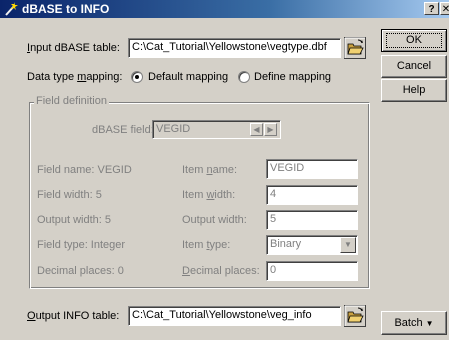 Image resolution: width=449 pixels, height=340 pixels. What do you see at coordinates (74, 220) in the screenshot?
I see `output-width-text: Output width: 5` at bounding box center [74, 220].